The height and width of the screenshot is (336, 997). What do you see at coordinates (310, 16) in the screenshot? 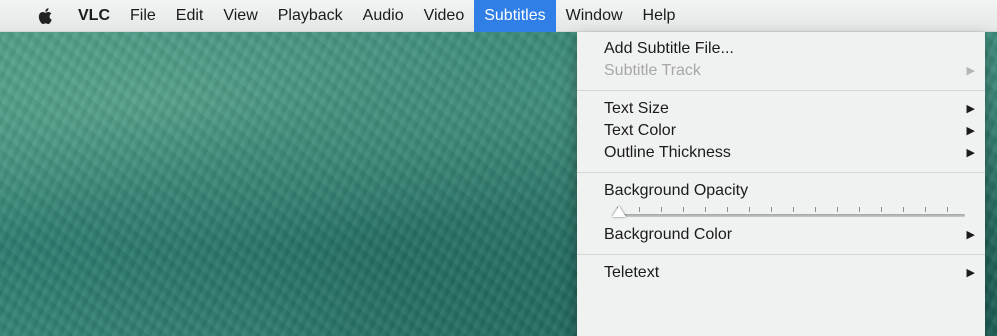
I see `menu-playback: Playback` at bounding box center [310, 16].